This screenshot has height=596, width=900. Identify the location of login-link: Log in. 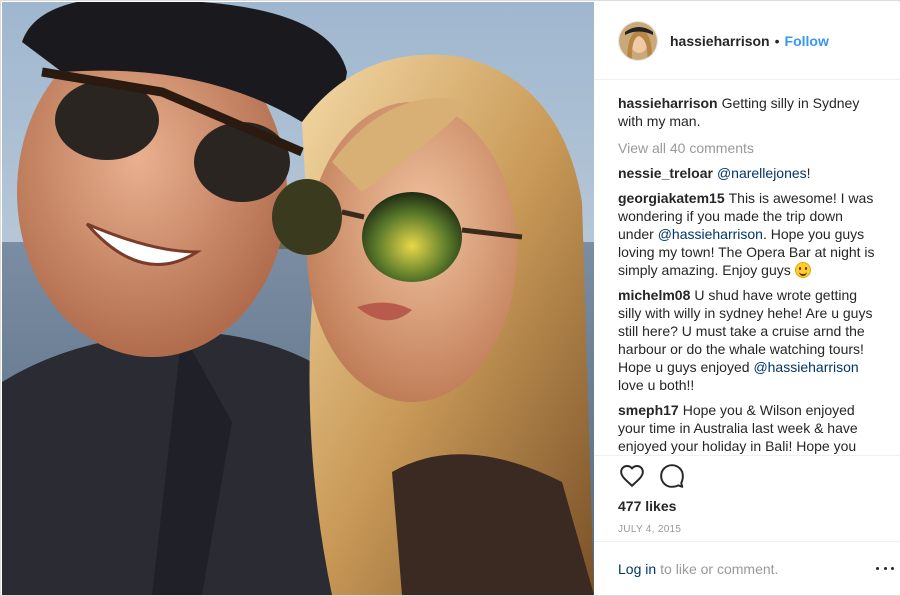
(637, 569).